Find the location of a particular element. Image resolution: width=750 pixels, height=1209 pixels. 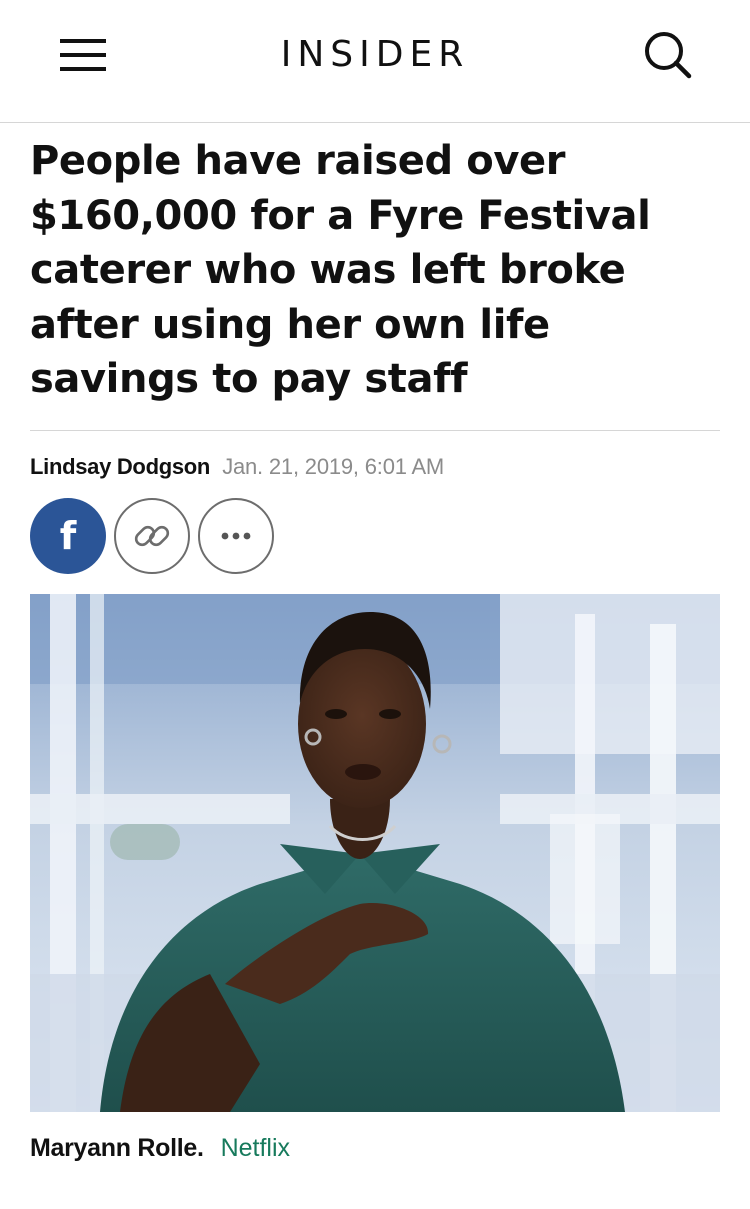

search-icon is located at coordinates (668, 55).